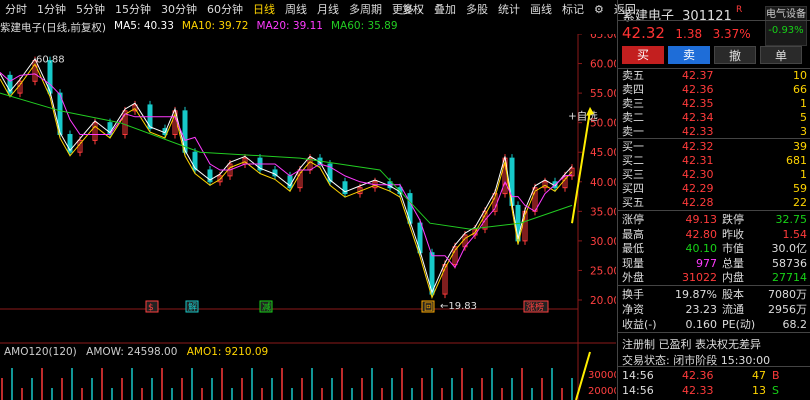 This screenshot has width=810, height=400. I want to click on period-tab-9: 多周期, so click(365, 10).